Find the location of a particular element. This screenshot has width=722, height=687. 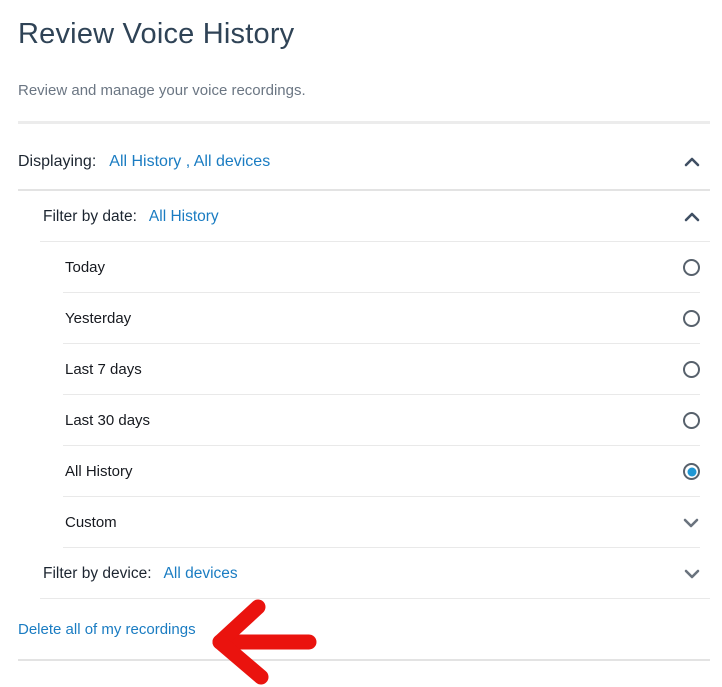

filter-by-date-label: Filter by date: is located at coordinates (90, 216).